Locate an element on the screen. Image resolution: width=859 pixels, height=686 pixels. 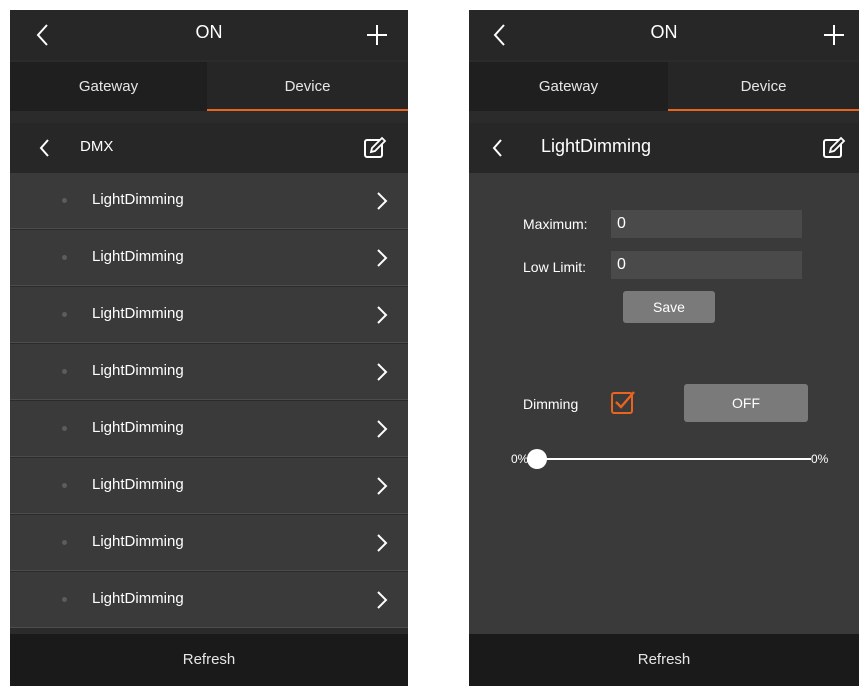
sub-header: LightDimming is located at coordinates (664, 148).